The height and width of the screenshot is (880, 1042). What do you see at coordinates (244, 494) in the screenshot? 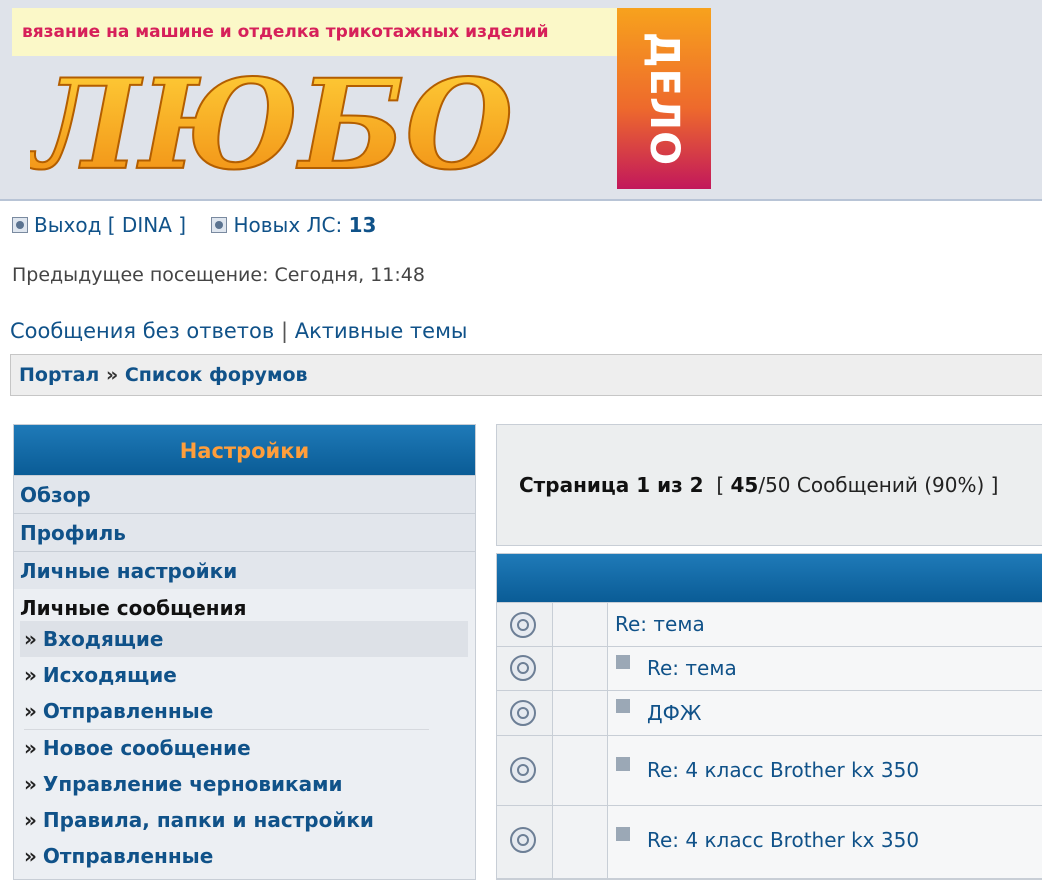
I see `sidebar-item-overview: Обзор` at bounding box center [244, 494].